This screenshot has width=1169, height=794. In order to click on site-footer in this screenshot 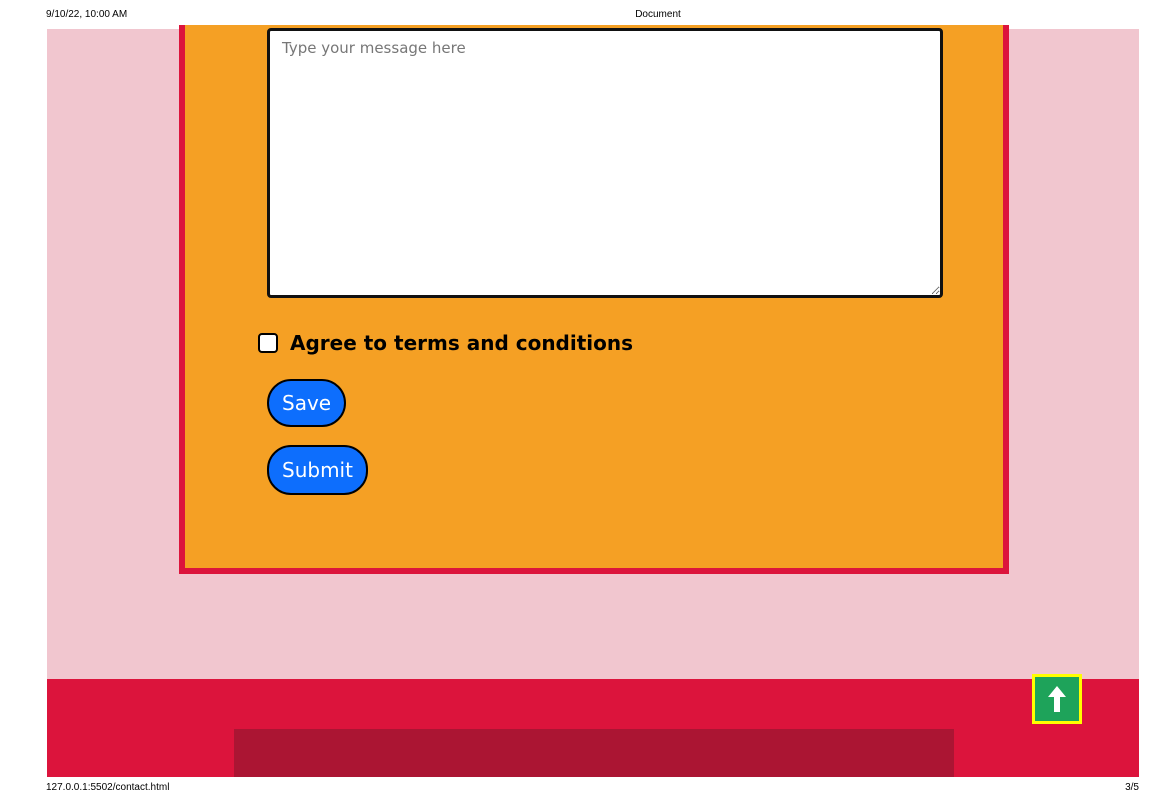, I will do `click(593, 725)`.